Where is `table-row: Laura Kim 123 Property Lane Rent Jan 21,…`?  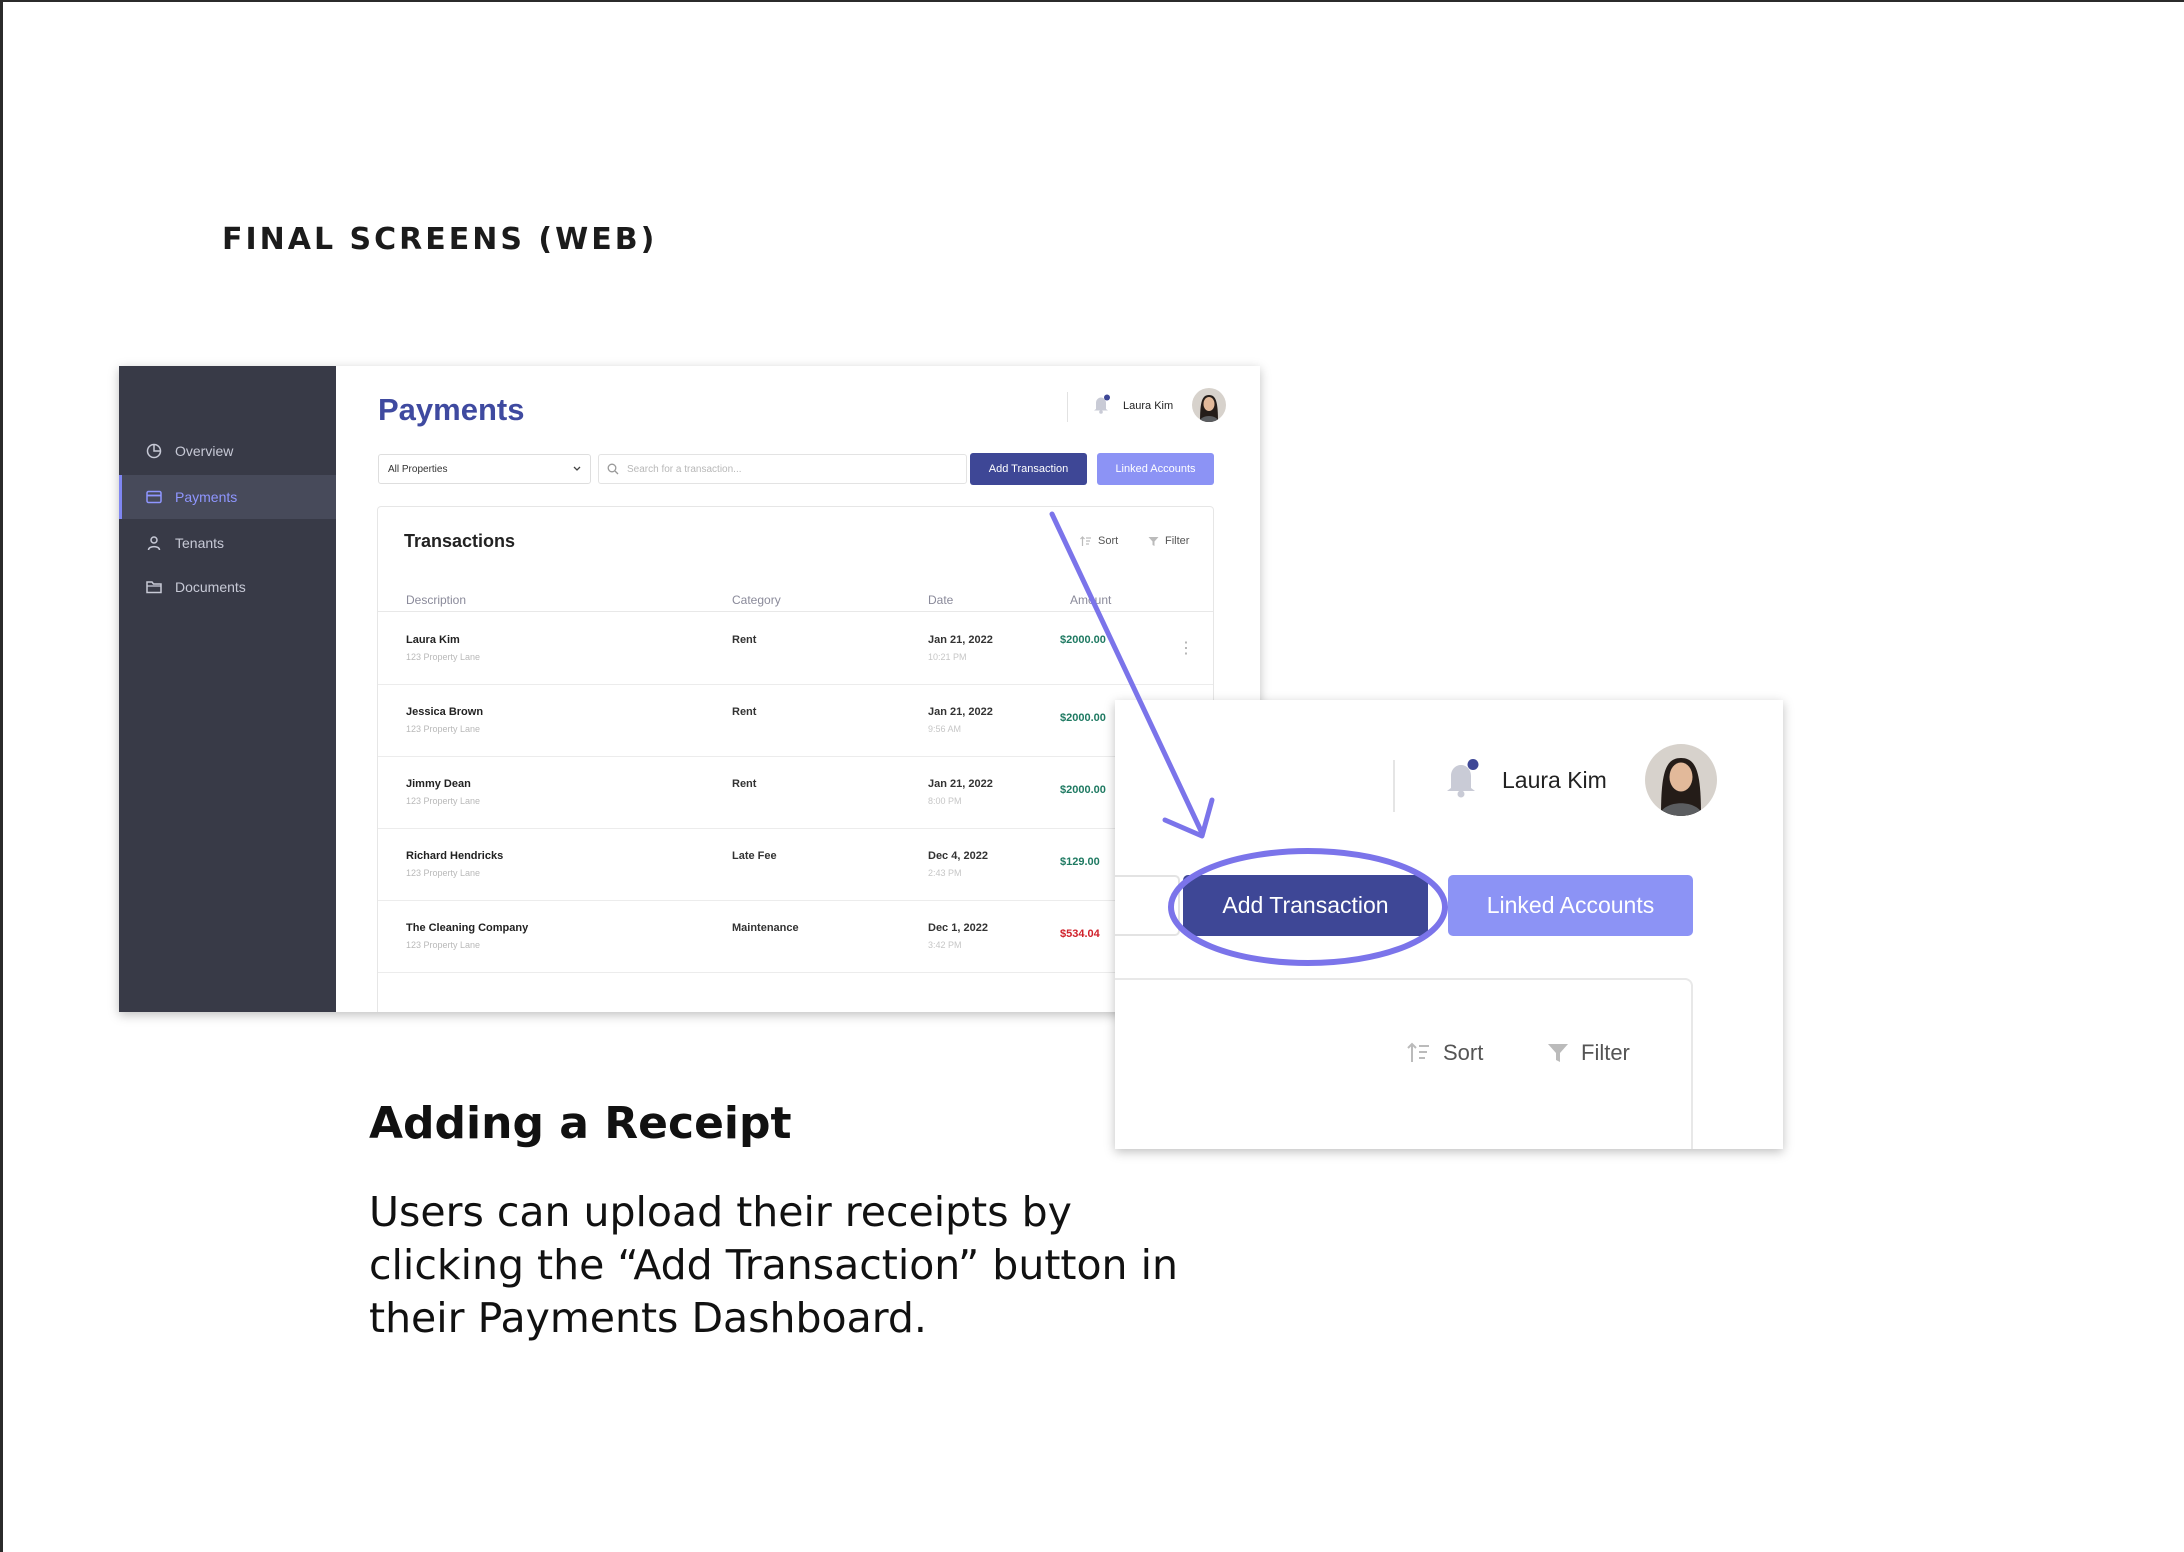 table-row: Laura Kim 123 Property Lane Rent Jan 21,… is located at coordinates (795, 648).